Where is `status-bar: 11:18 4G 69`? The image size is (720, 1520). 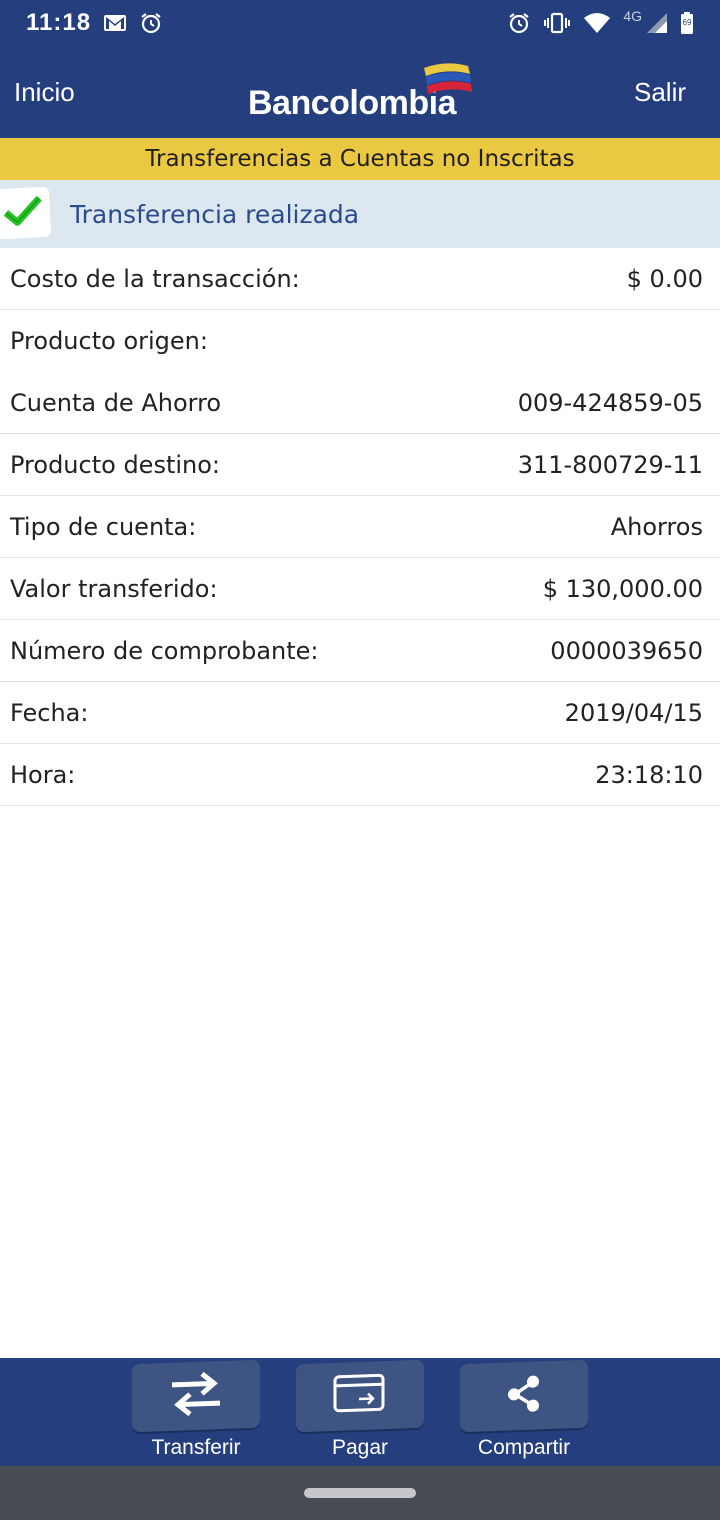
status-bar: 11:18 4G 69 is located at coordinates (360, 23).